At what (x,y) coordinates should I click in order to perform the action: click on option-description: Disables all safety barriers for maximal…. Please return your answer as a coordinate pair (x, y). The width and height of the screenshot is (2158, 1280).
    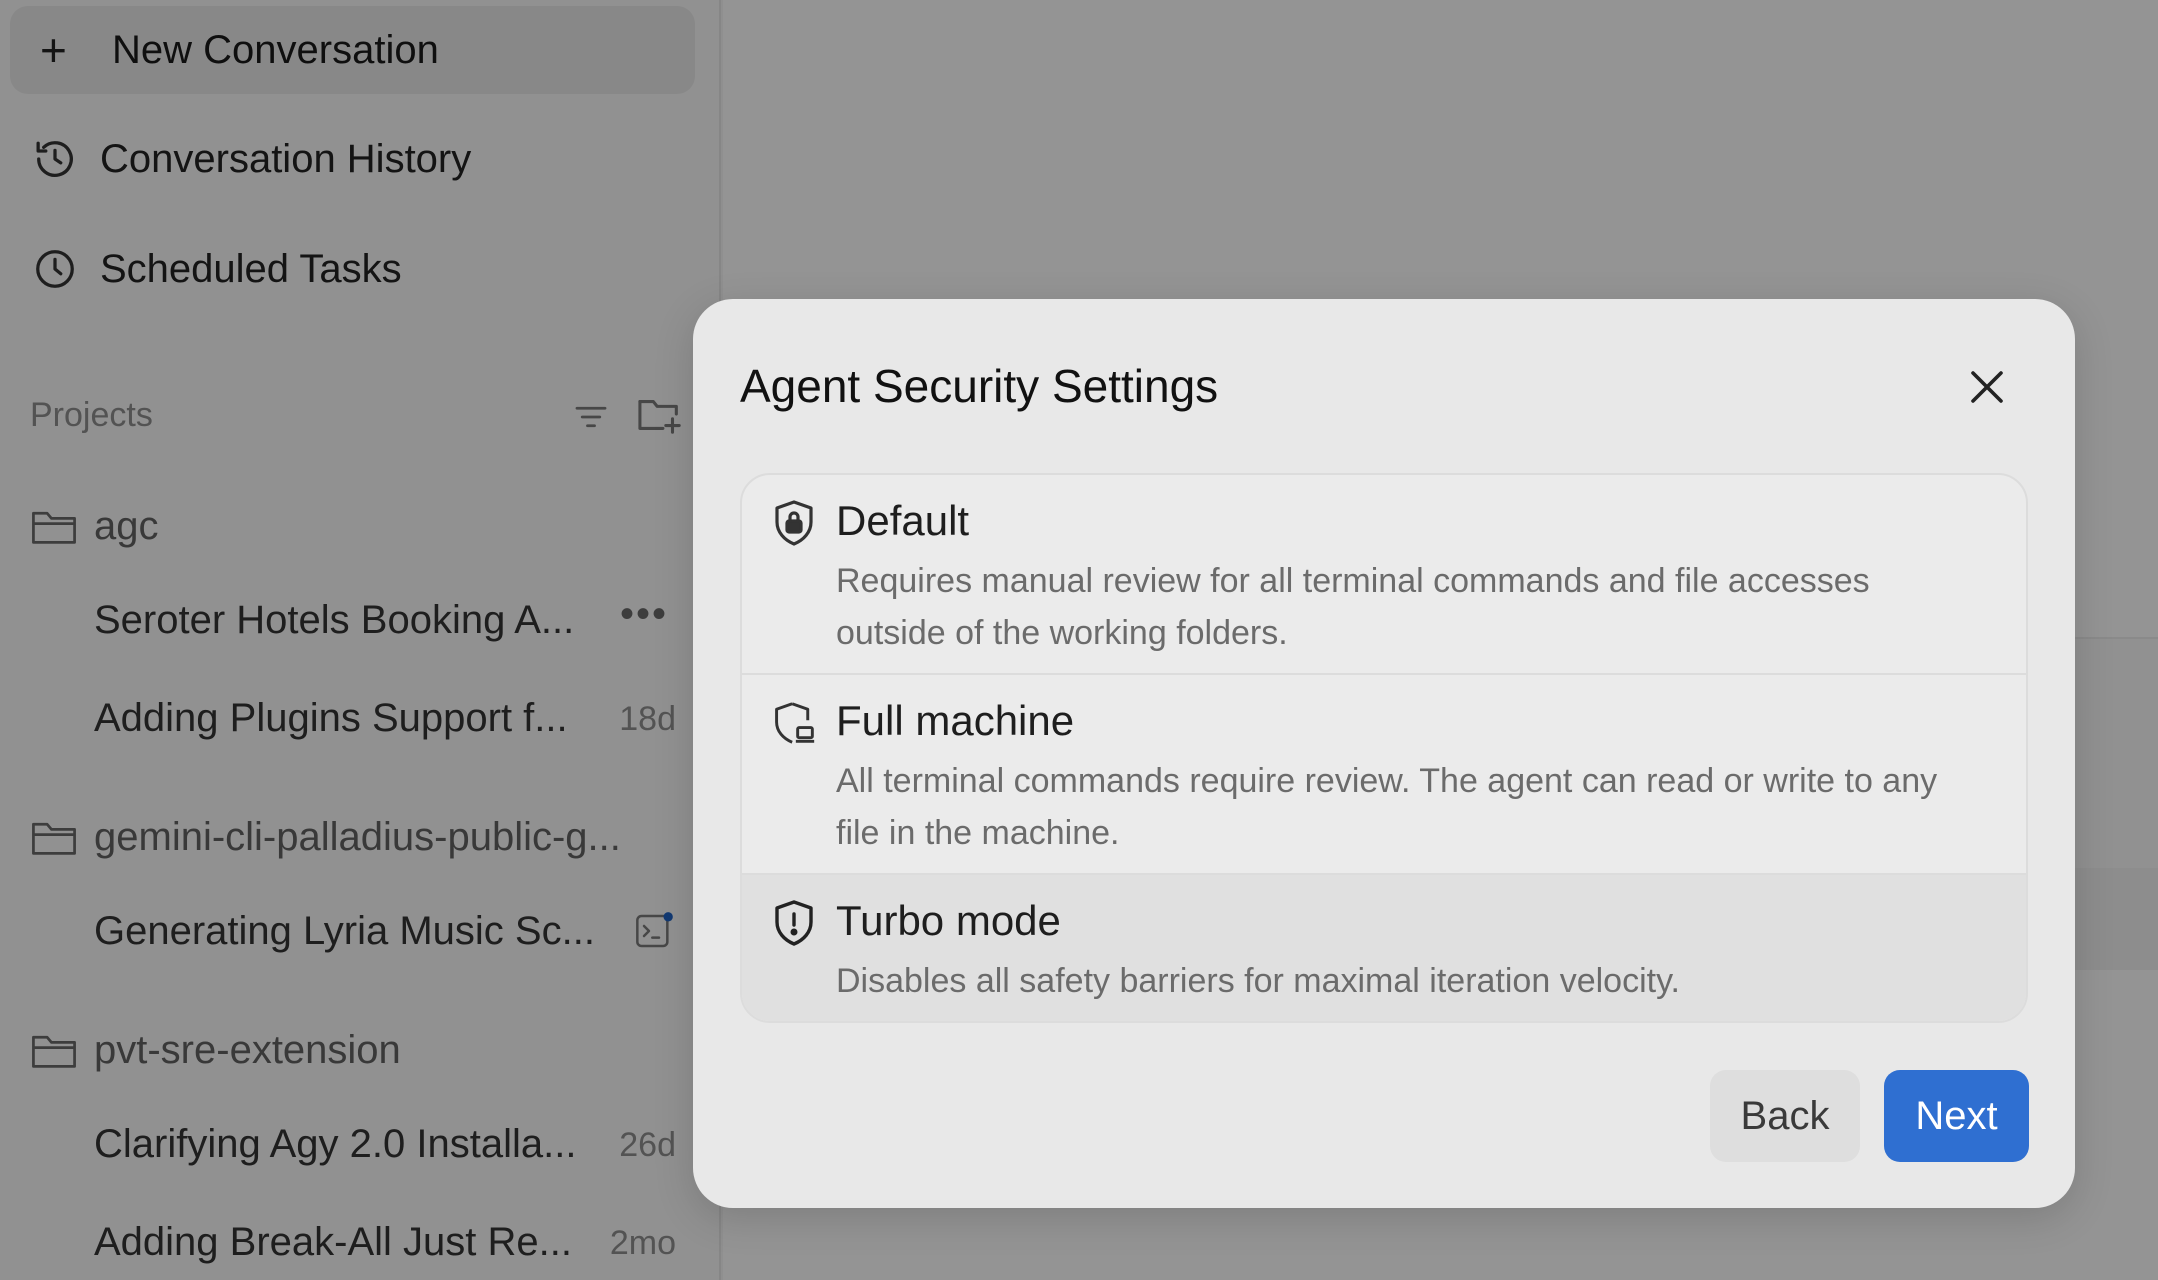
    Looking at the image, I should click on (1258, 981).